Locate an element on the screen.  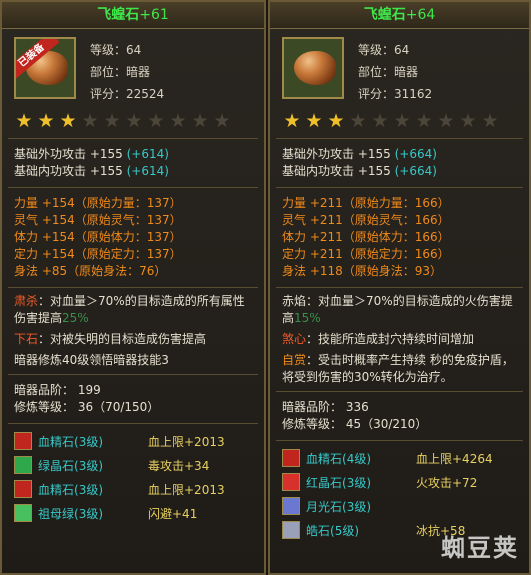
skill-1-name: 赤焰 is located at coordinates (294, 301).